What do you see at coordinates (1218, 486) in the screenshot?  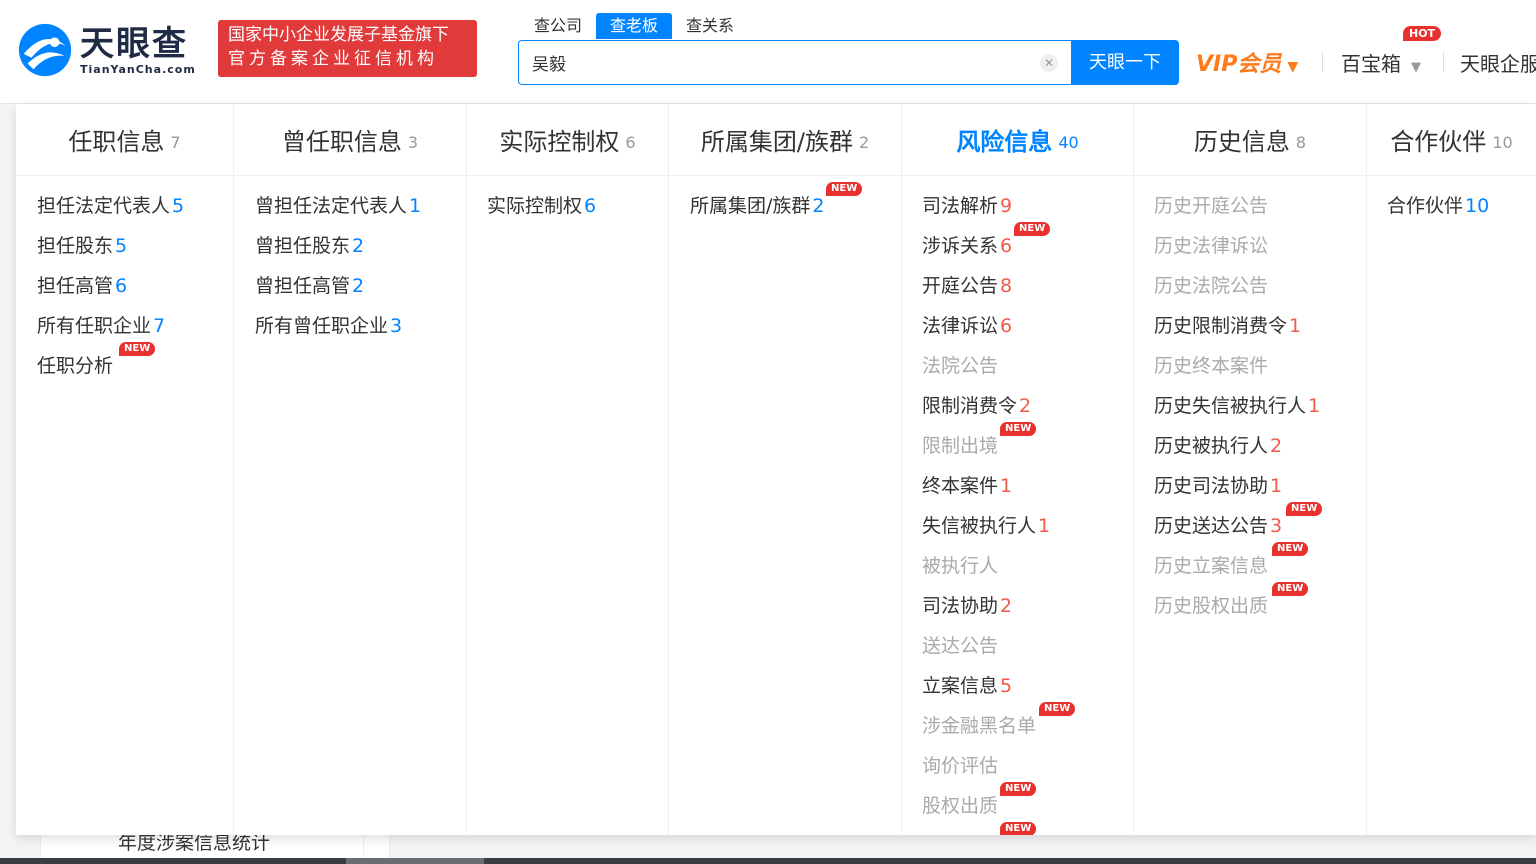 I see `menu-item: 历史司法协助 1` at bounding box center [1218, 486].